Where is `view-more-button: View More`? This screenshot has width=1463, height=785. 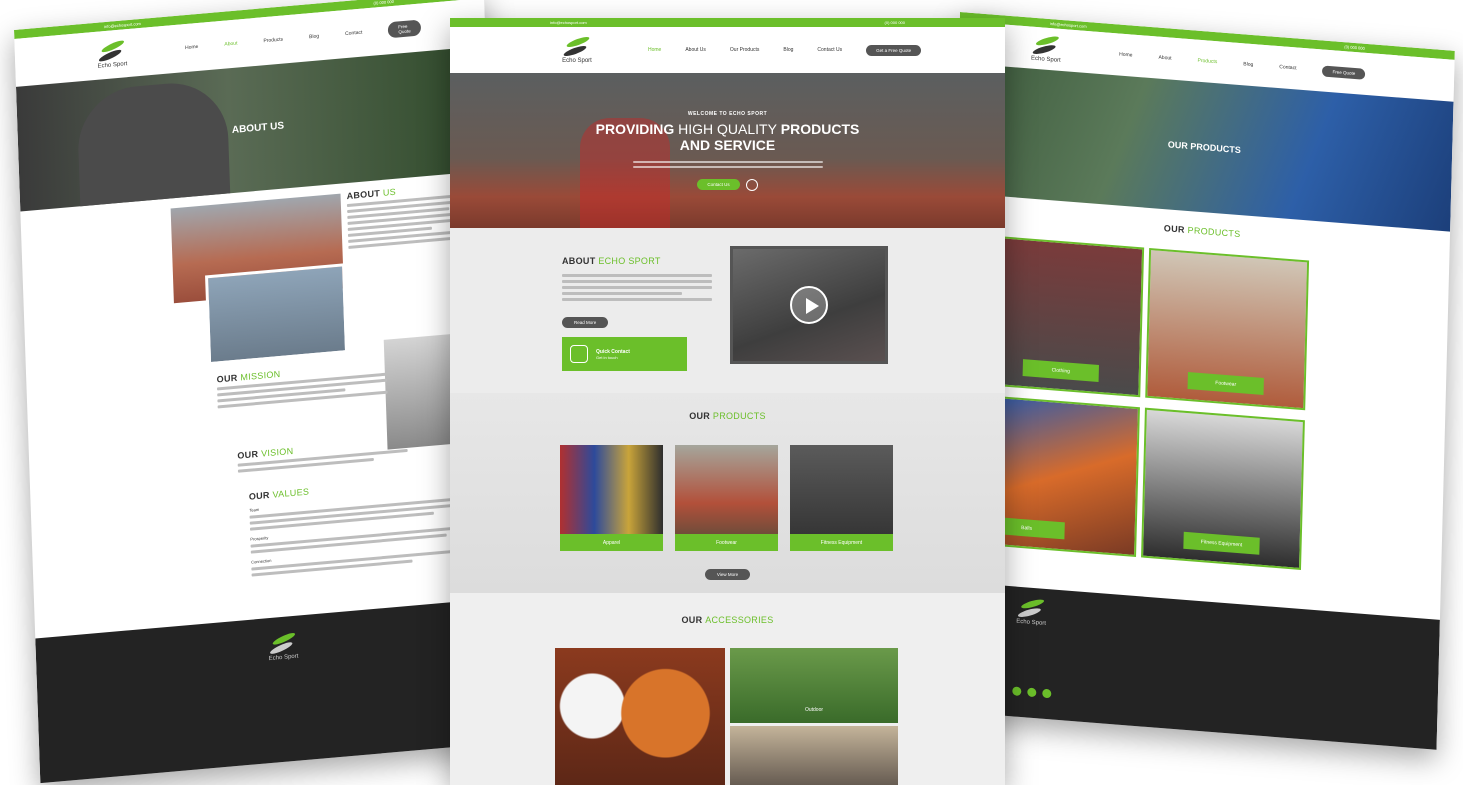
view-more-button: View More is located at coordinates (727, 574).